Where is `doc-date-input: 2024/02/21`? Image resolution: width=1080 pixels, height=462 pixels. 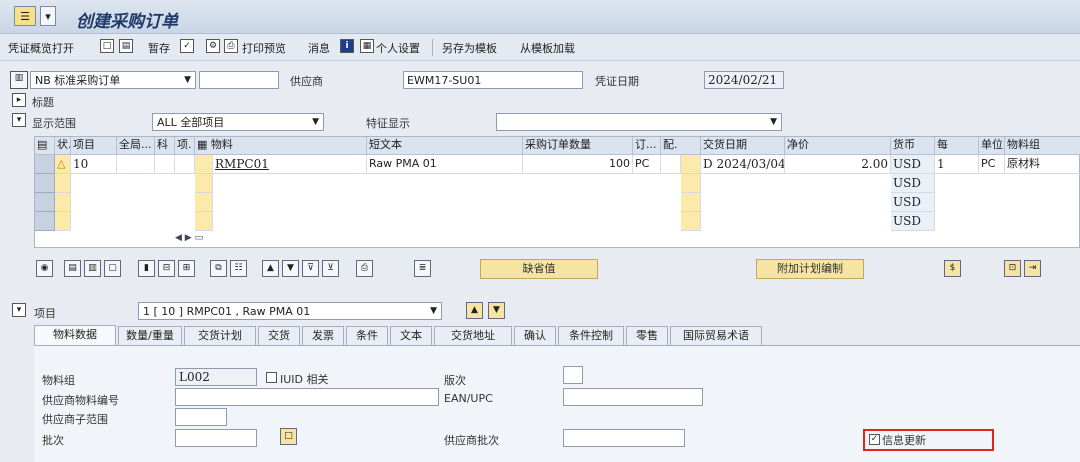
doc-date-input: 2024/02/21 is located at coordinates (744, 80).